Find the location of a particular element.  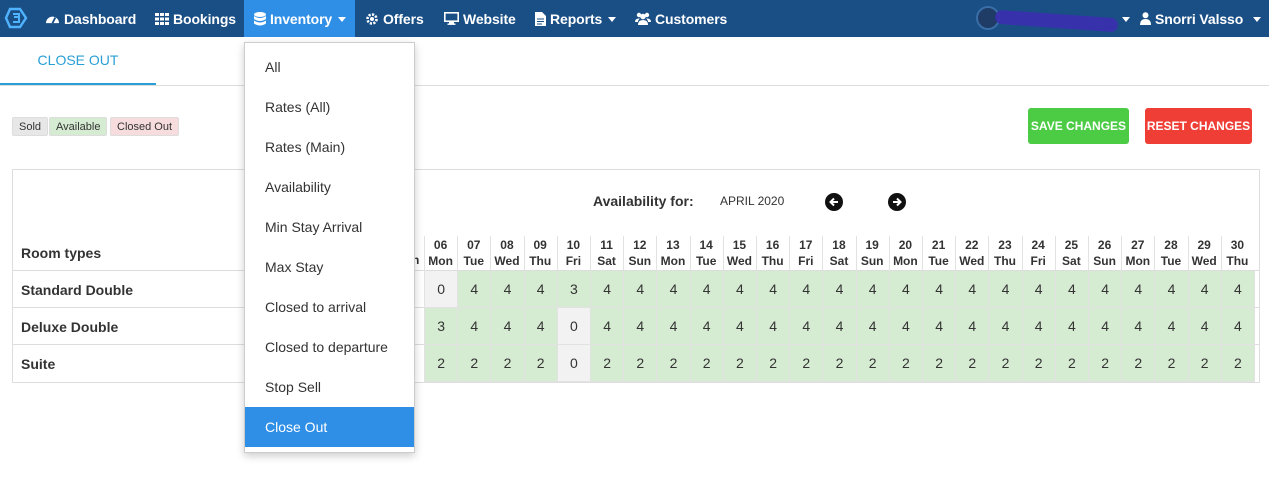

dropdown-item-availability: Availability is located at coordinates (329, 187).